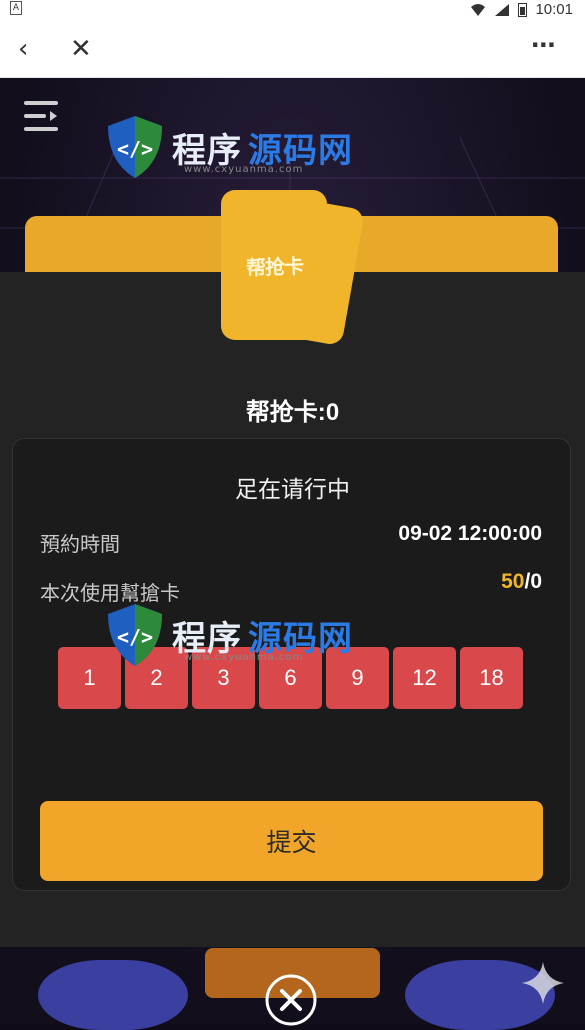 The height and width of the screenshot is (1030, 585). I want to click on sparkle-icon, so click(543, 983).